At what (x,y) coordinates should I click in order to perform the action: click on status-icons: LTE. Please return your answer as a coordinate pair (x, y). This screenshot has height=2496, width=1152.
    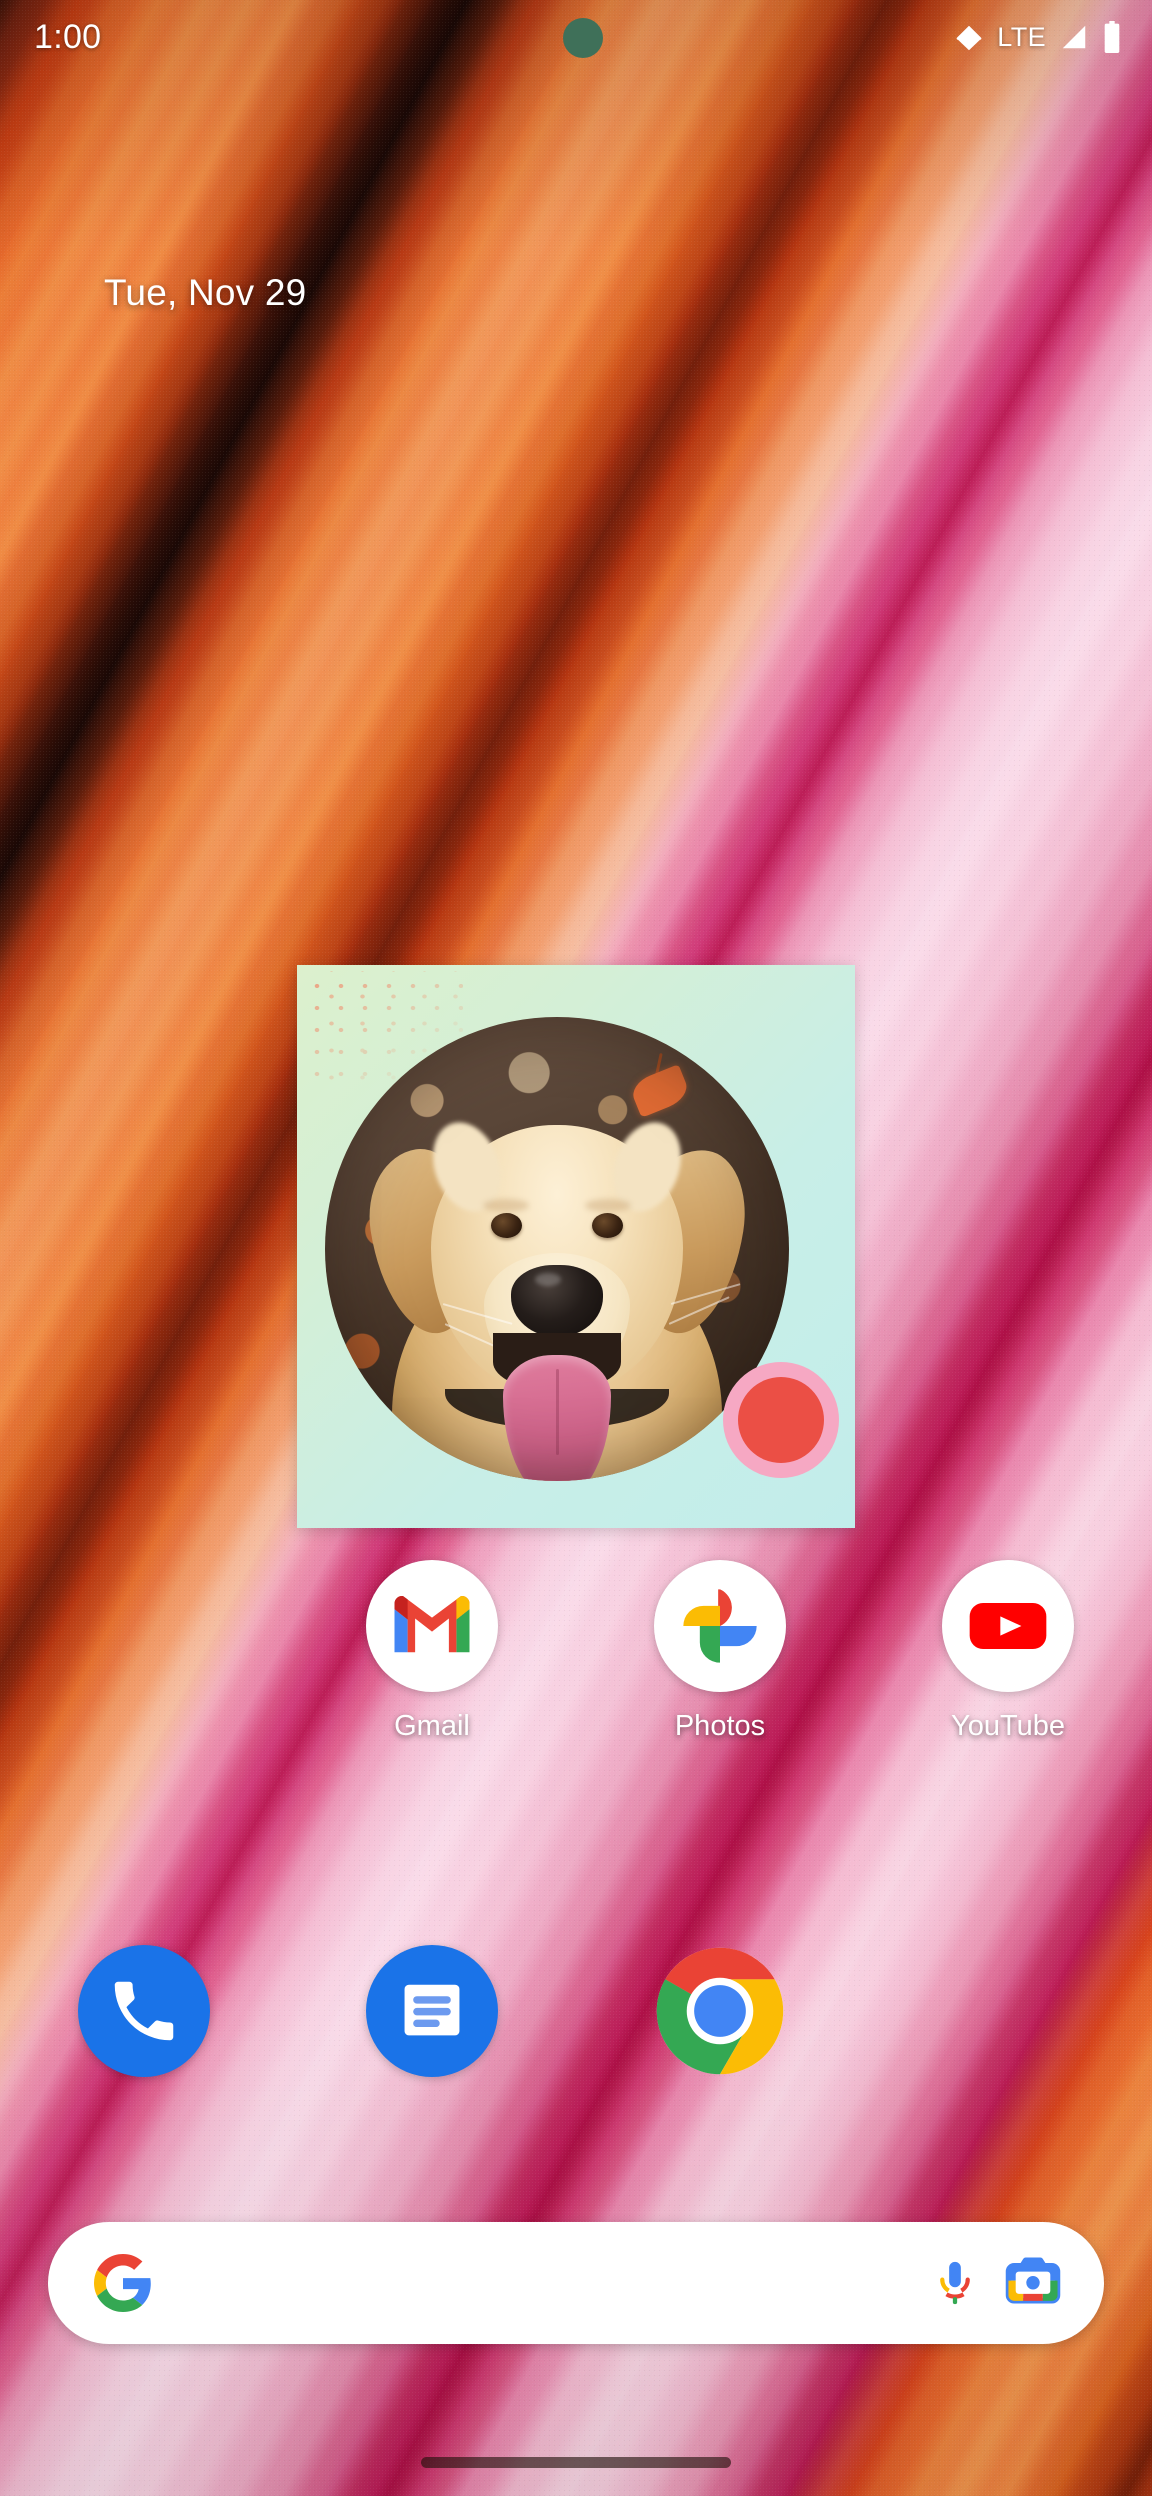
    Looking at the image, I should click on (1038, 37).